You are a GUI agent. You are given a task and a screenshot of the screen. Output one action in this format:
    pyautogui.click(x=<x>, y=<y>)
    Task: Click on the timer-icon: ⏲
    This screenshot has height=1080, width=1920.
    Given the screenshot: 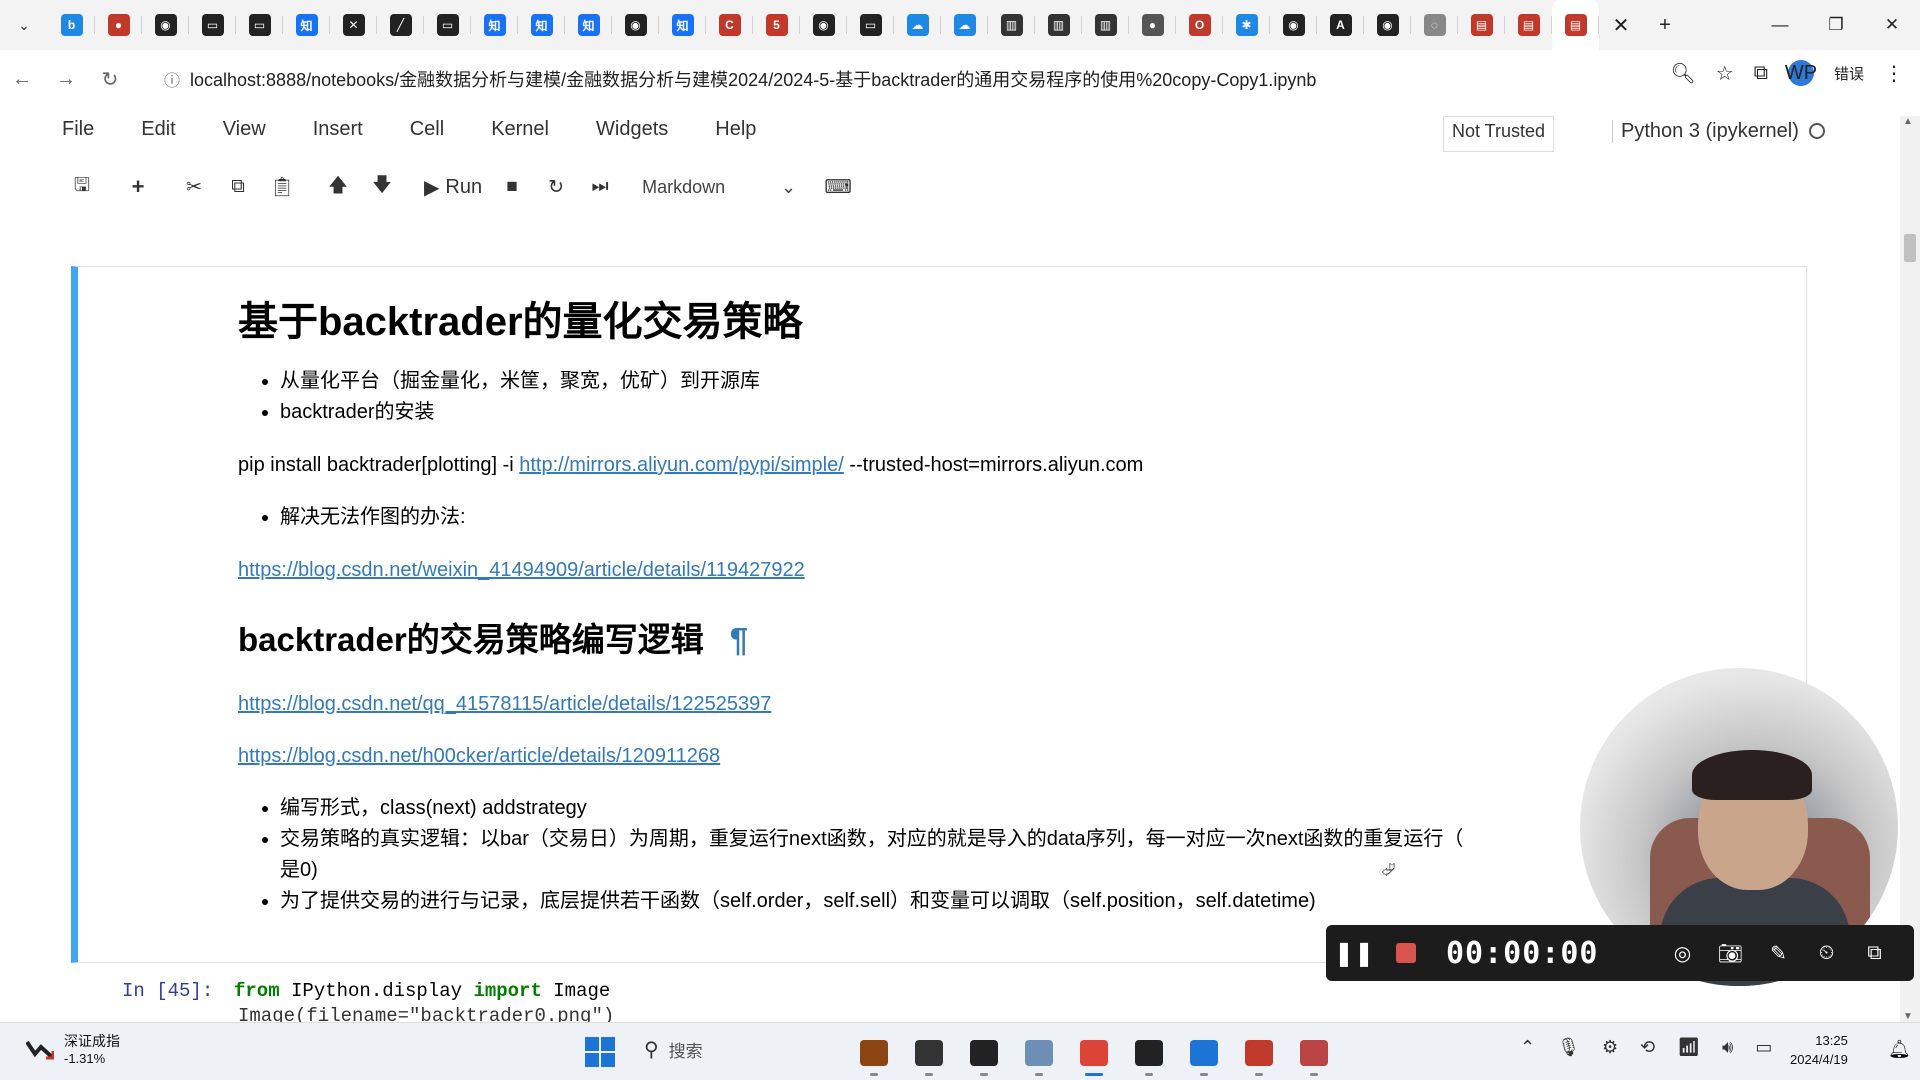 What is the action you would take?
    pyautogui.click(x=1827, y=953)
    